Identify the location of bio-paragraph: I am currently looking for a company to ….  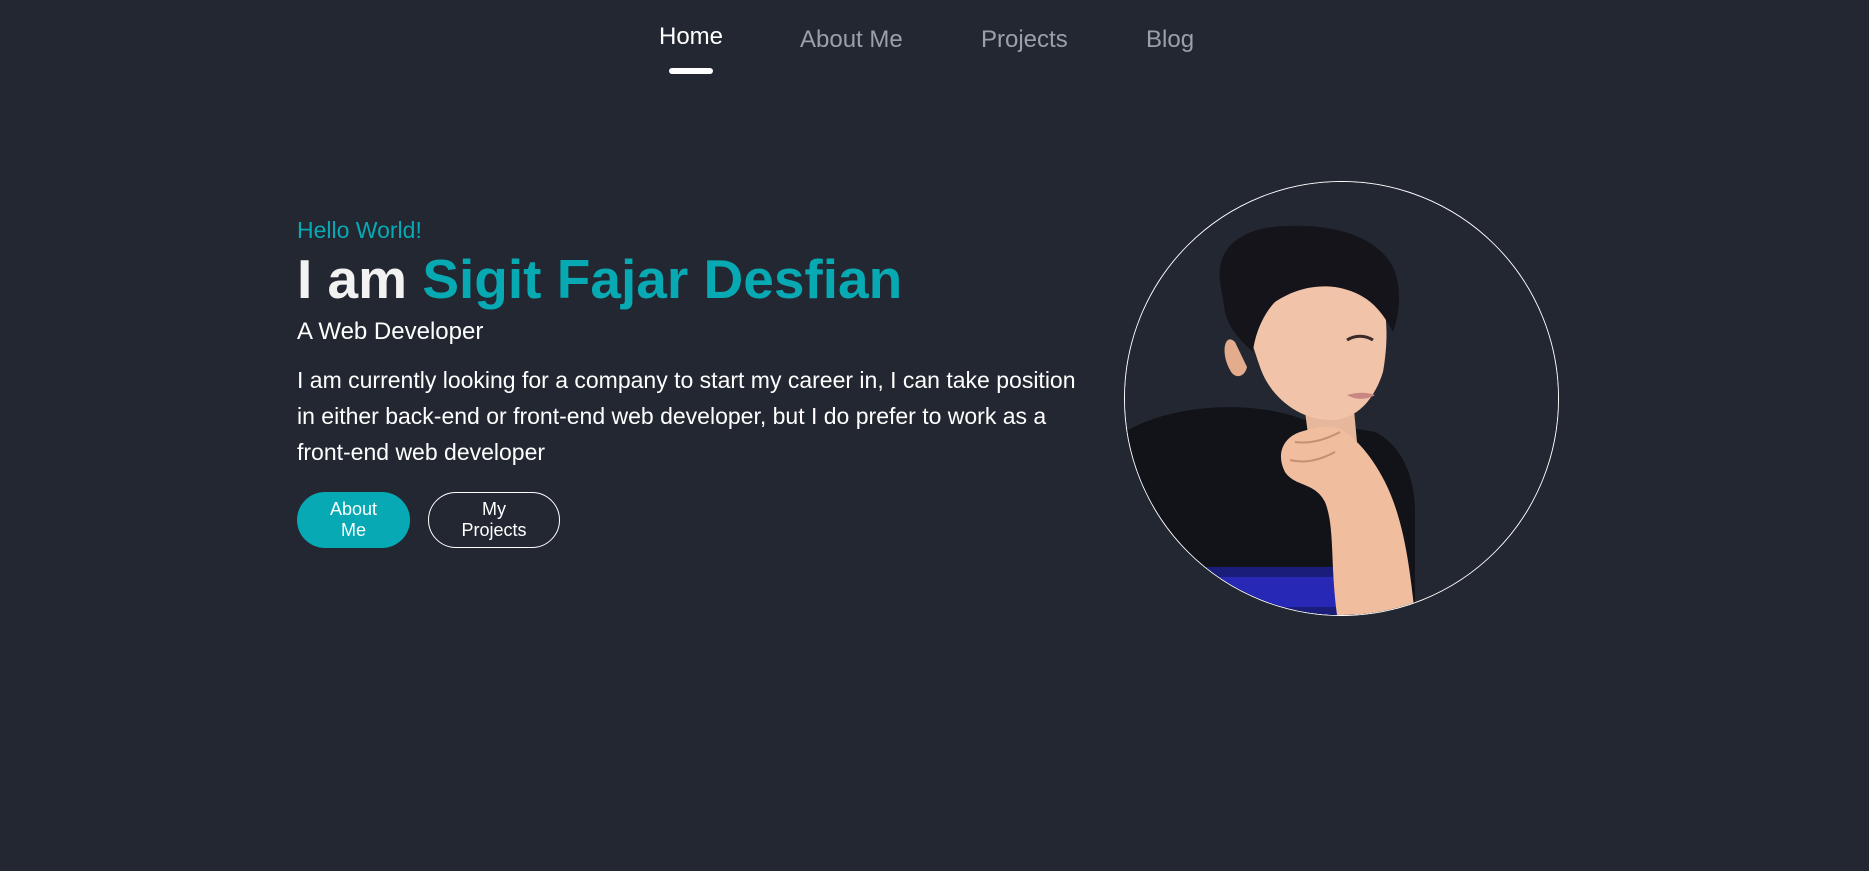
(686, 416).